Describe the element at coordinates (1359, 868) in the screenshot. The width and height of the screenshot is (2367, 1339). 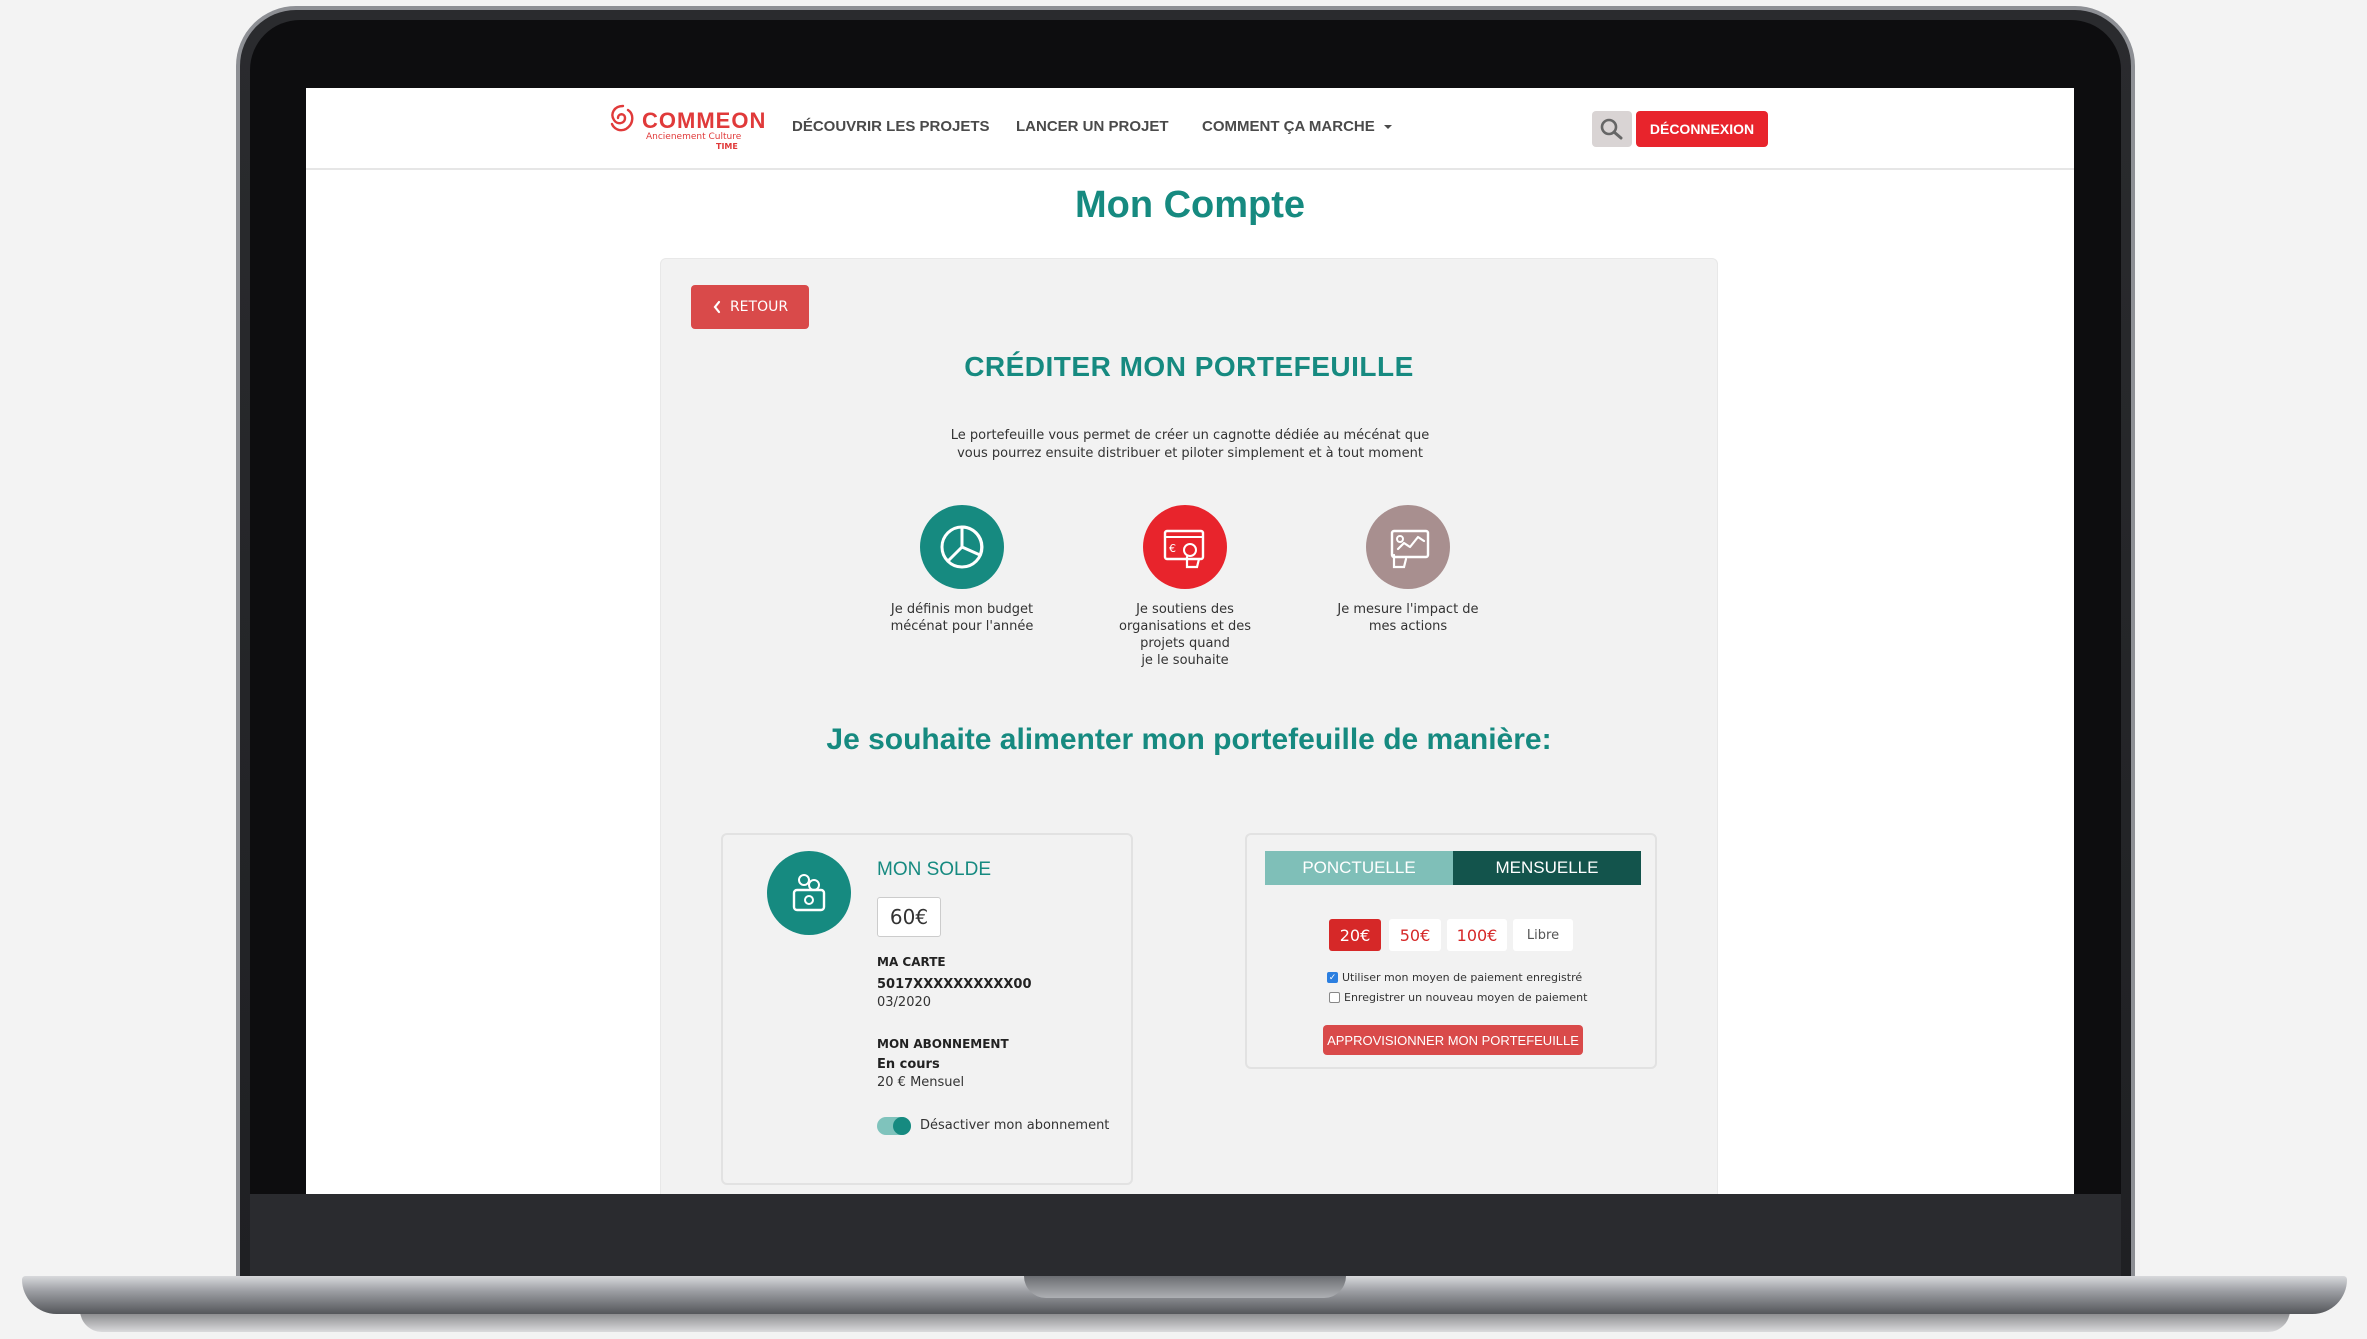
I see `tab-one-off: PONCTUELLE` at that location.